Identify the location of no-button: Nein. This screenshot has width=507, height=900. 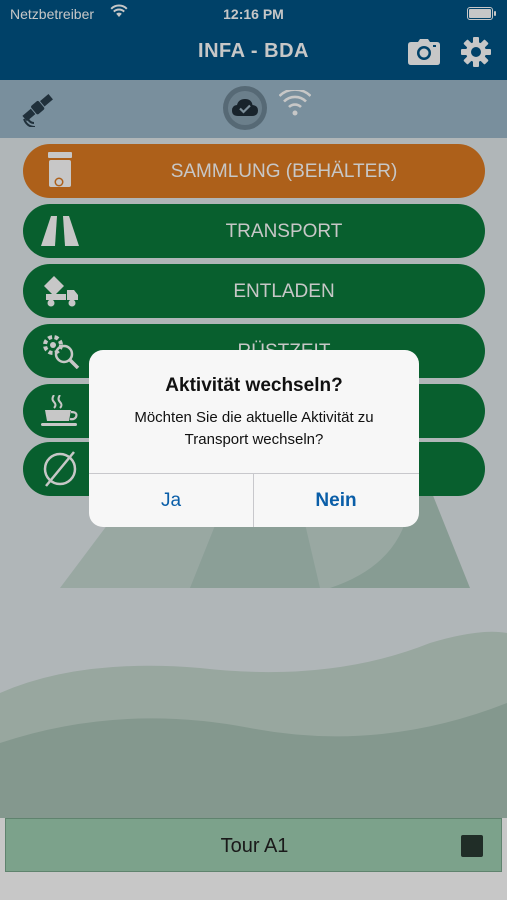
(336, 500).